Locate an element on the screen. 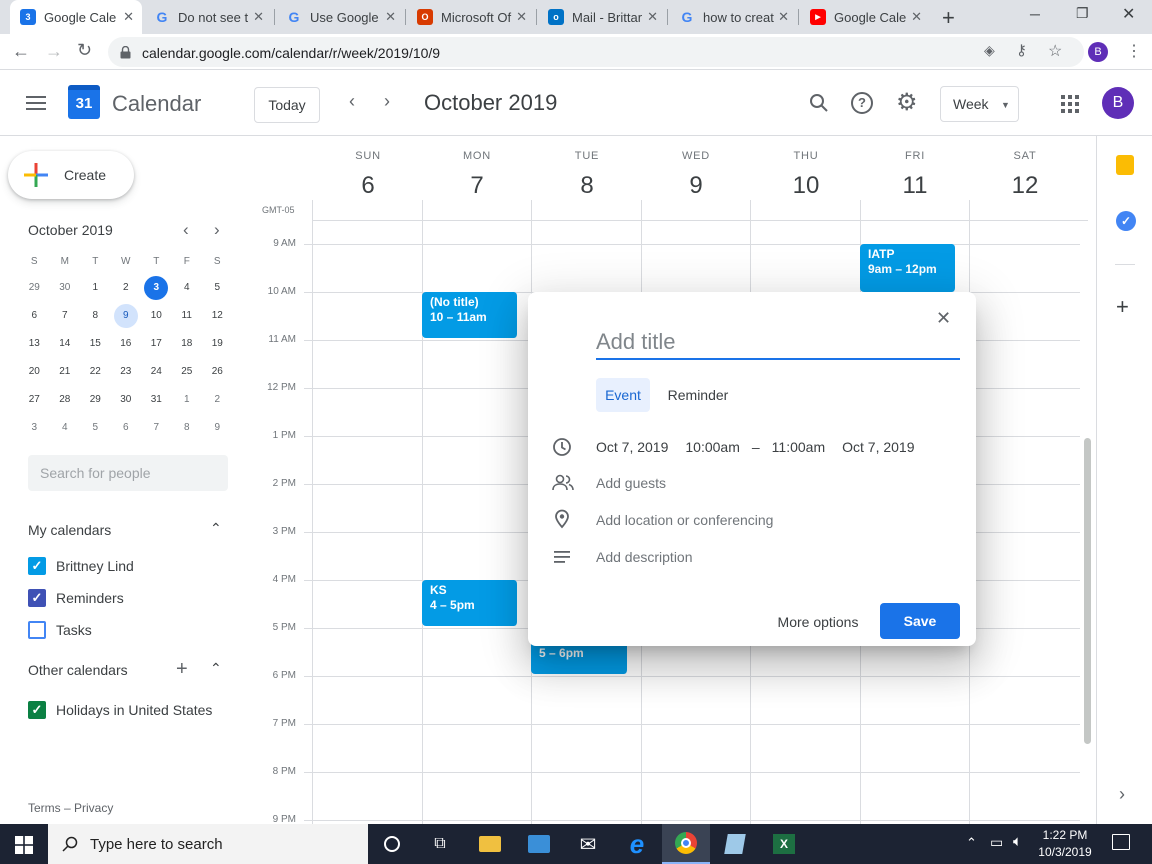 Image resolution: width=1152 pixels, height=864 pixels. day-header-wed: WED 9 is located at coordinates (696, 175).